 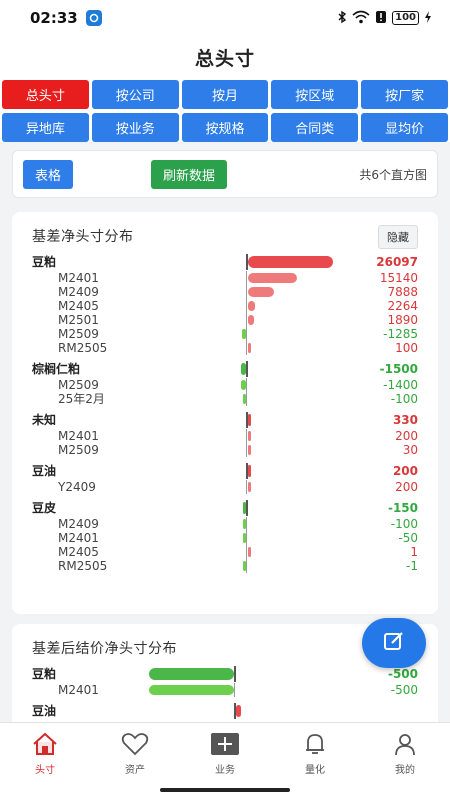 What do you see at coordinates (135, 94) in the screenshot?
I see `tab-by-company: 按公司` at bounding box center [135, 94].